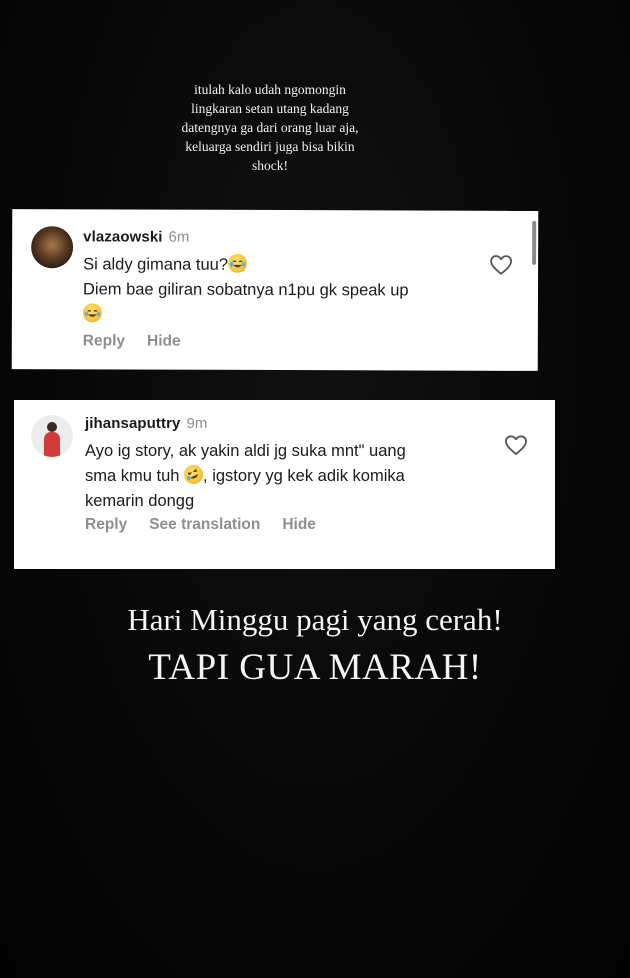 The height and width of the screenshot is (978, 630). What do you see at coordinates (156, 264) in the screenshot?
I see `comment-line: Si aldy gimana tuu?` at bounding box center [156, 264].